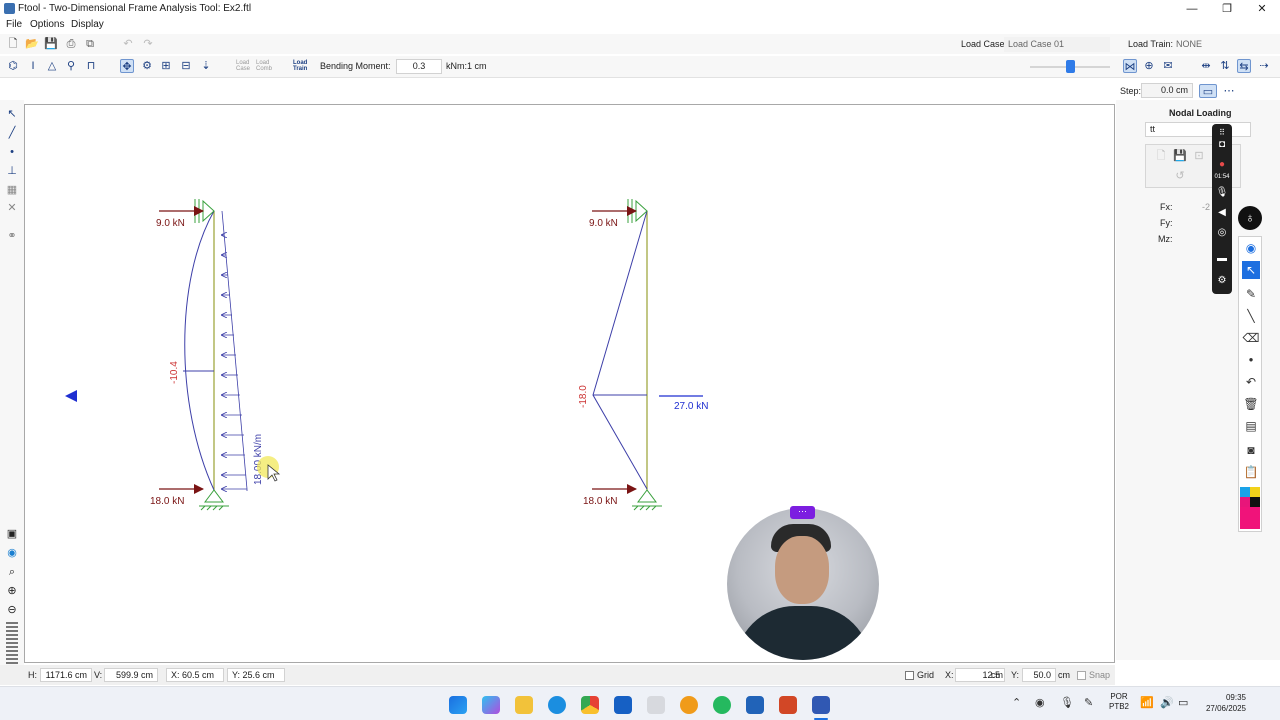 This screenshot has height=720, width=1280. What do you see at coordinates (1040, 702) in the screenshot?
I see `tray-record-icon: ◉` at bounding box center [1040, 702].